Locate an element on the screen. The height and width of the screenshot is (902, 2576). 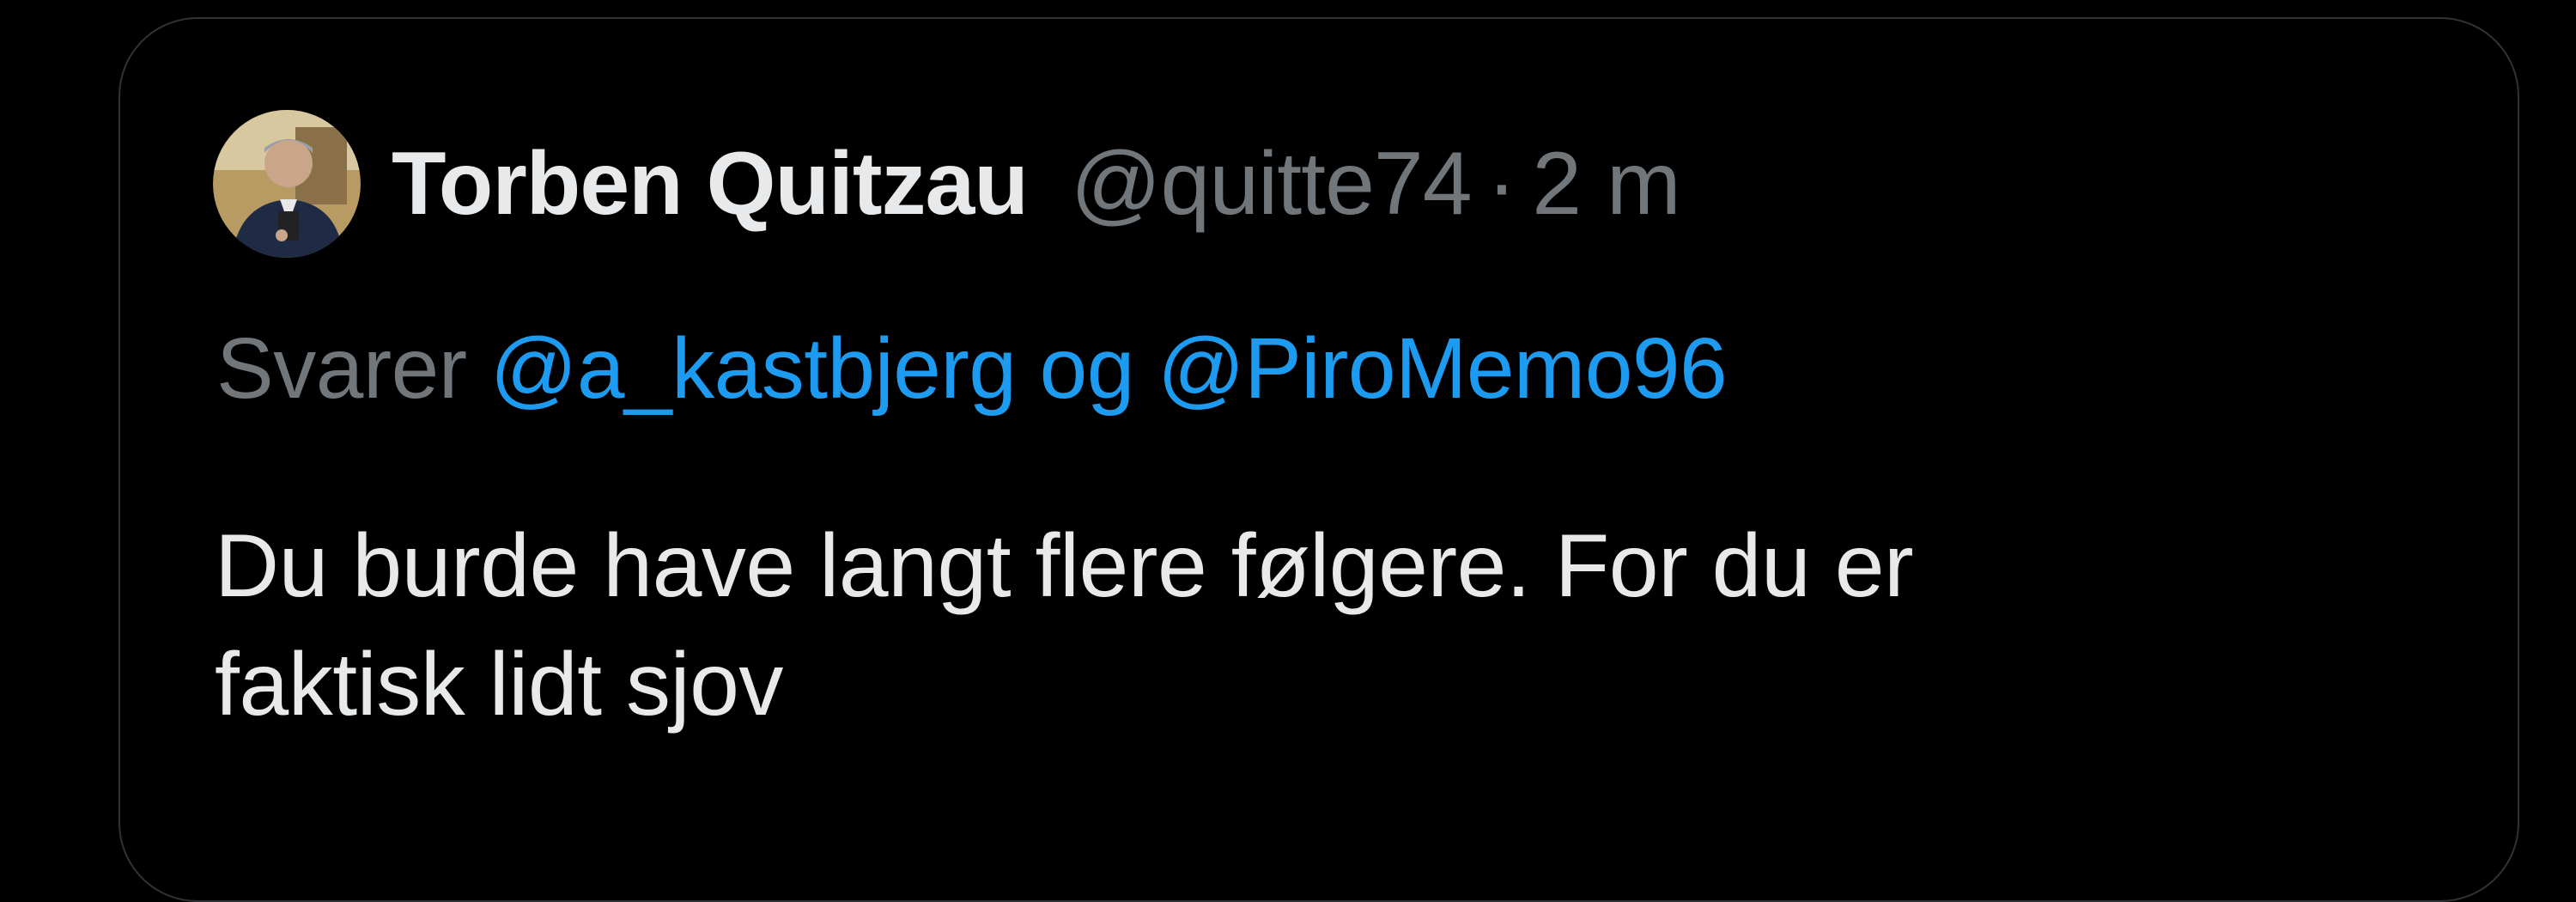
author-name: Torben Quitzau is located at coordinates (711, 184).